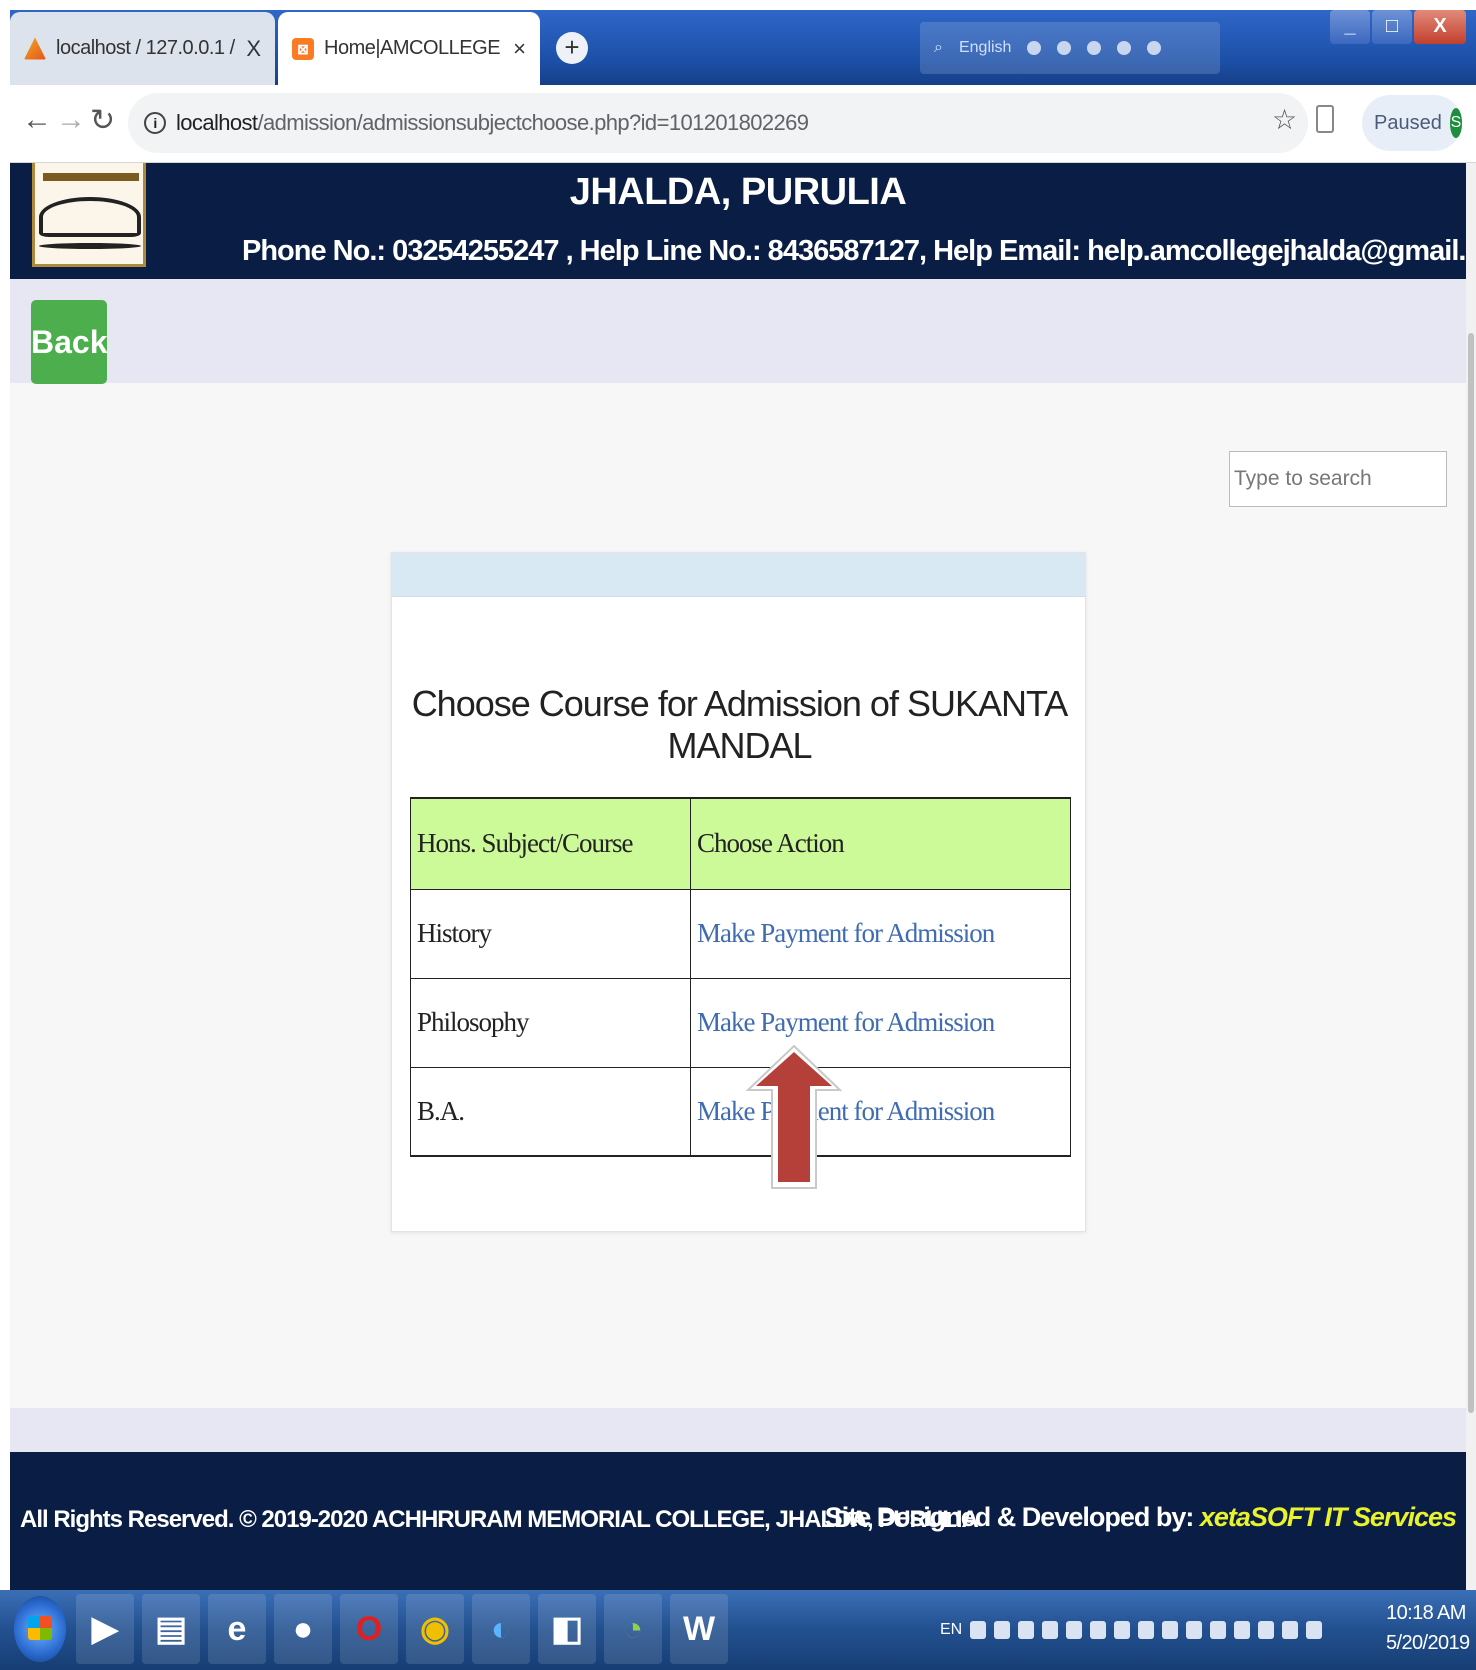 This screenshot has height=1670, width=1476. I want to click on volume-icon, so click(1242, 1630).